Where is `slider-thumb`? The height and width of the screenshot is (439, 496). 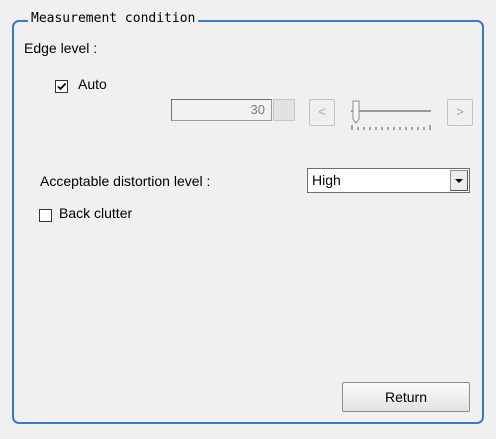
slider-thumb is located at coordinates (356, 112).